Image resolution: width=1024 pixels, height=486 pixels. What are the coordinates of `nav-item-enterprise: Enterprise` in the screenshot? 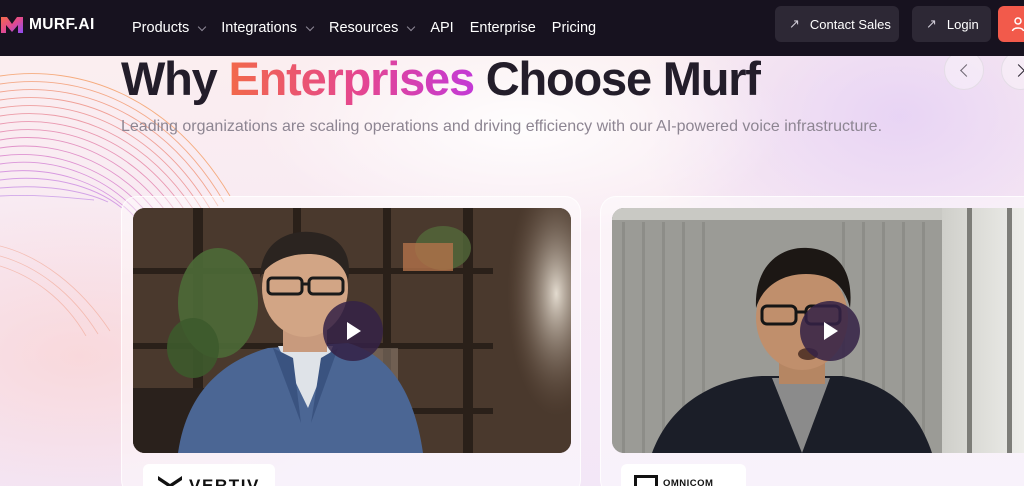 It's located at (503, 28).